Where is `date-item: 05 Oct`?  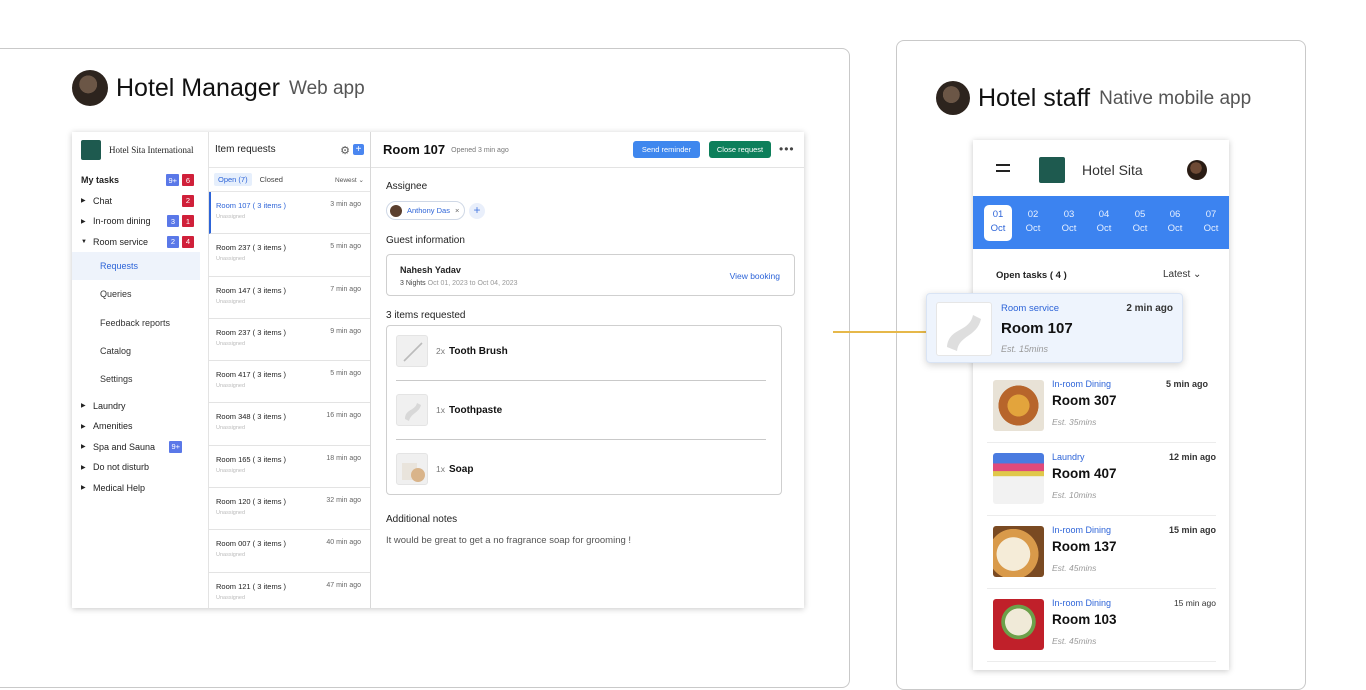 date-item: 05 Oct is located at coordinates (1140, 223).